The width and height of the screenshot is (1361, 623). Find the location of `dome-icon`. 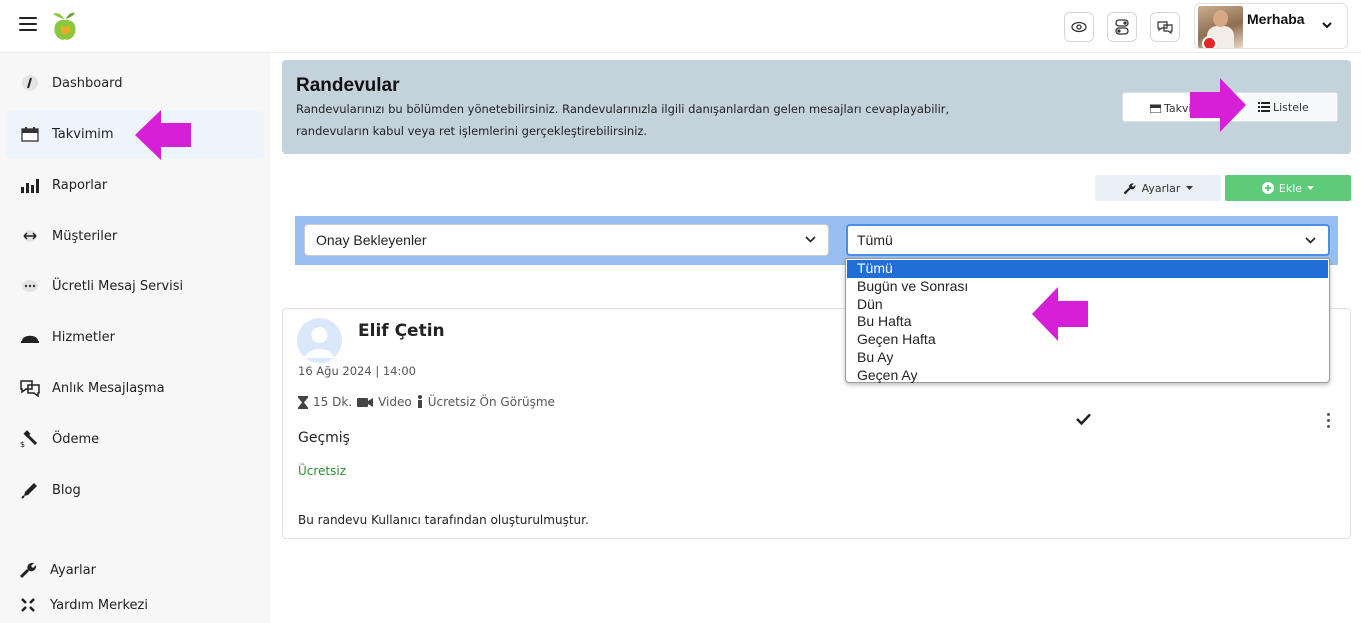

dome-icon is located at coordinates (30, 337).